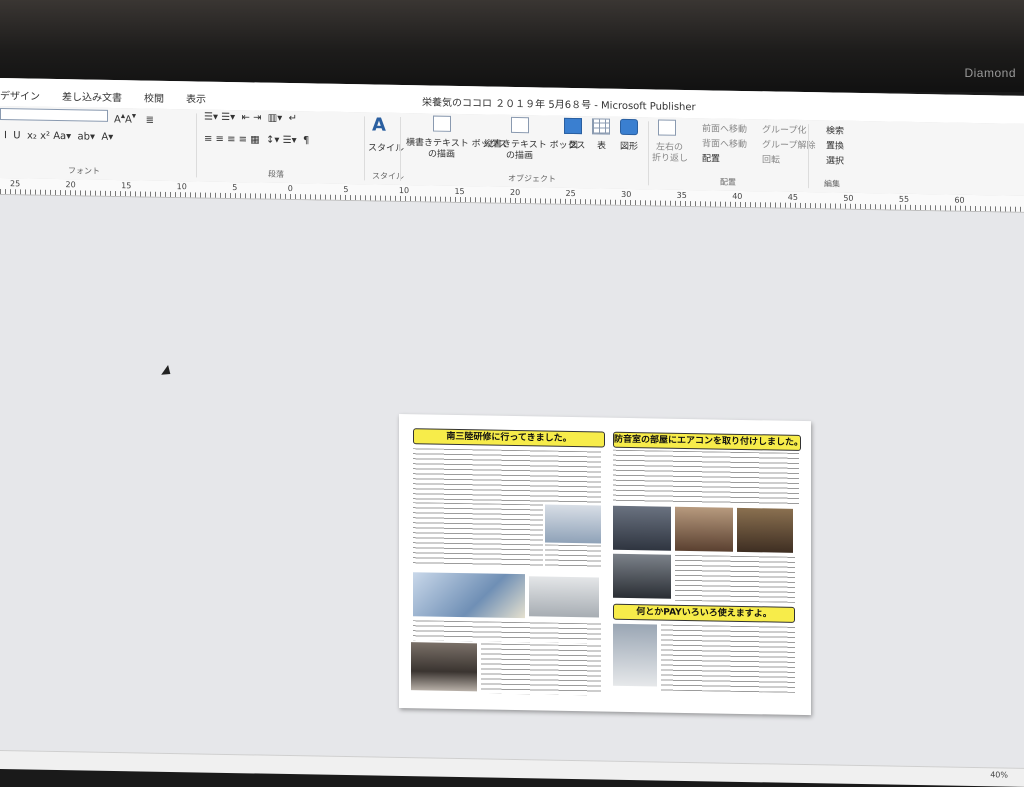  What do you see at coordinates (728, 658) in the screenshot?
I see `article-text-right-bottom` at bounding box center [728, 658].